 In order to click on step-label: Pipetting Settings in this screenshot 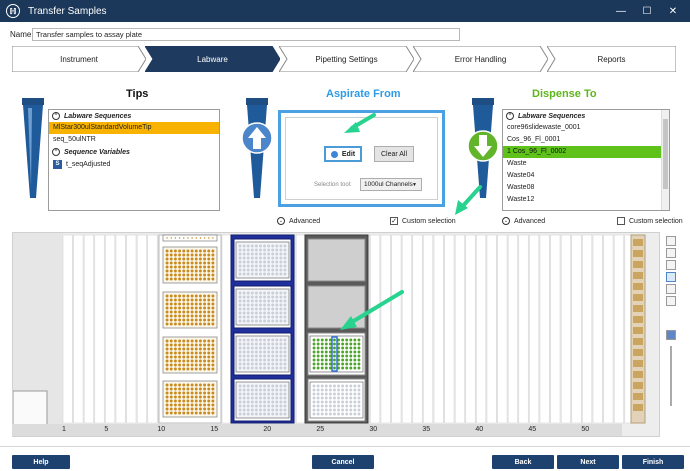, I will do `click(346, 59)`.